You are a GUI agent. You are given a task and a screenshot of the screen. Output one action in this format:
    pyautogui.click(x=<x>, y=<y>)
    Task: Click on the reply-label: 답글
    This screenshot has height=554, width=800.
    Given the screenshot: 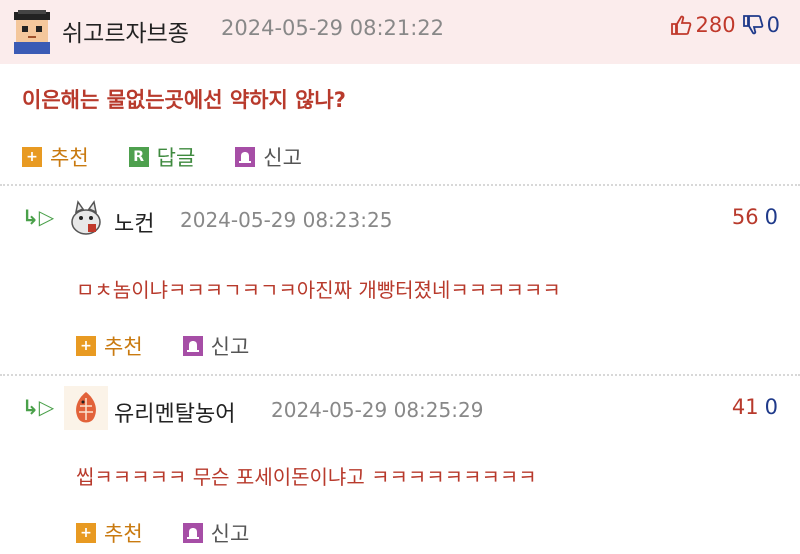 What is the action you would take?
    pyautogui.click(x=176, y=158)
    